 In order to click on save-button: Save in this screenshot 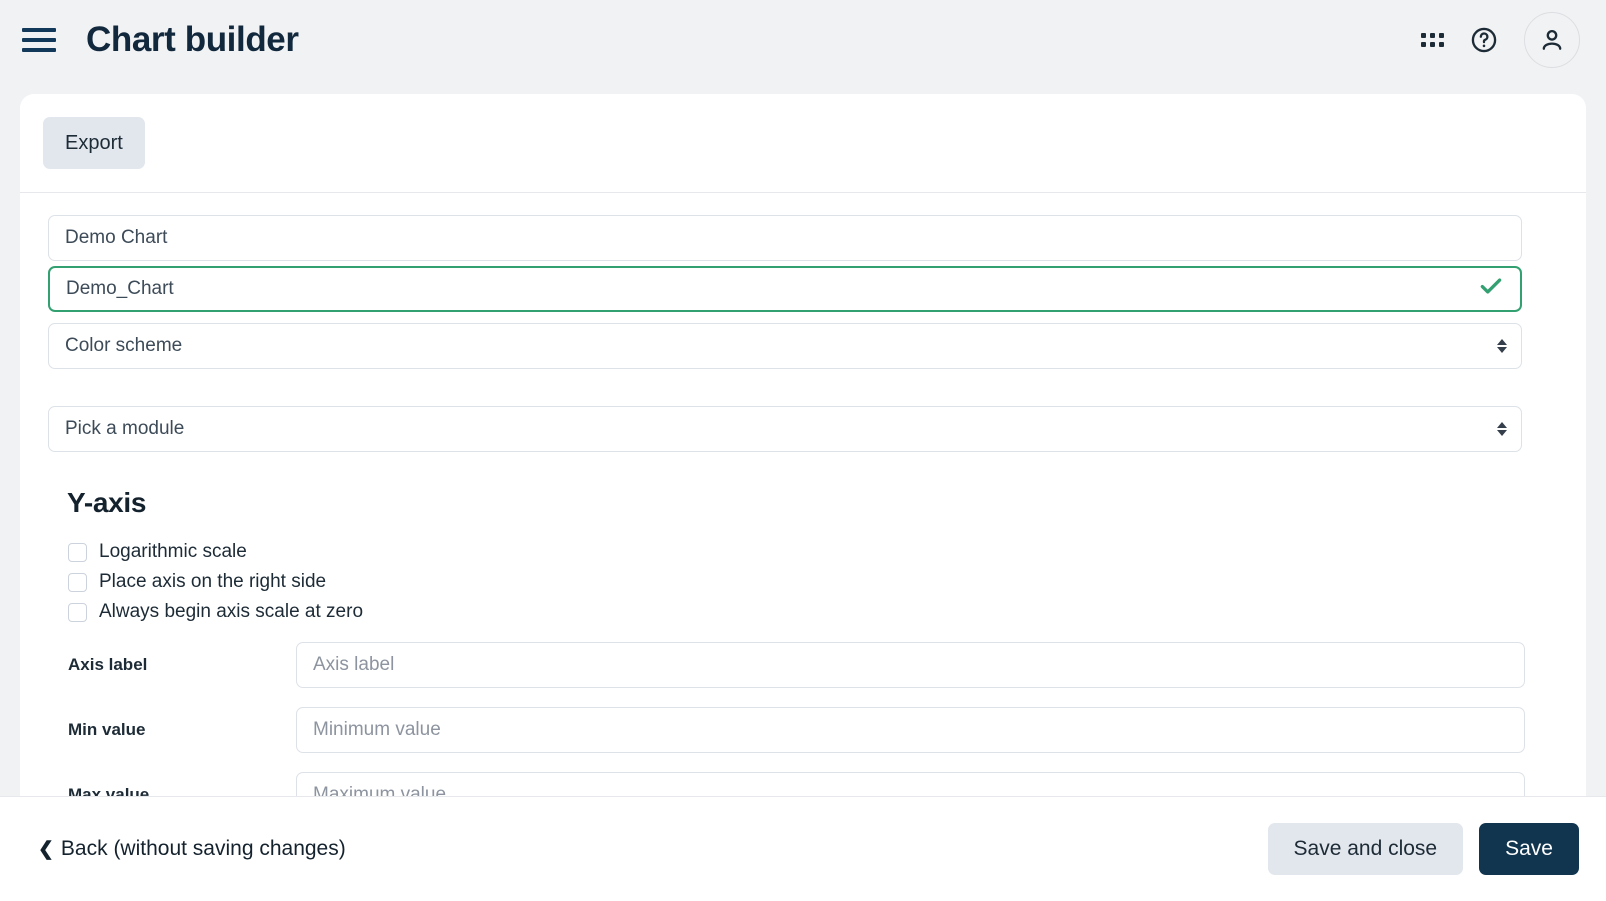, I will do `click(1529, 849)`.